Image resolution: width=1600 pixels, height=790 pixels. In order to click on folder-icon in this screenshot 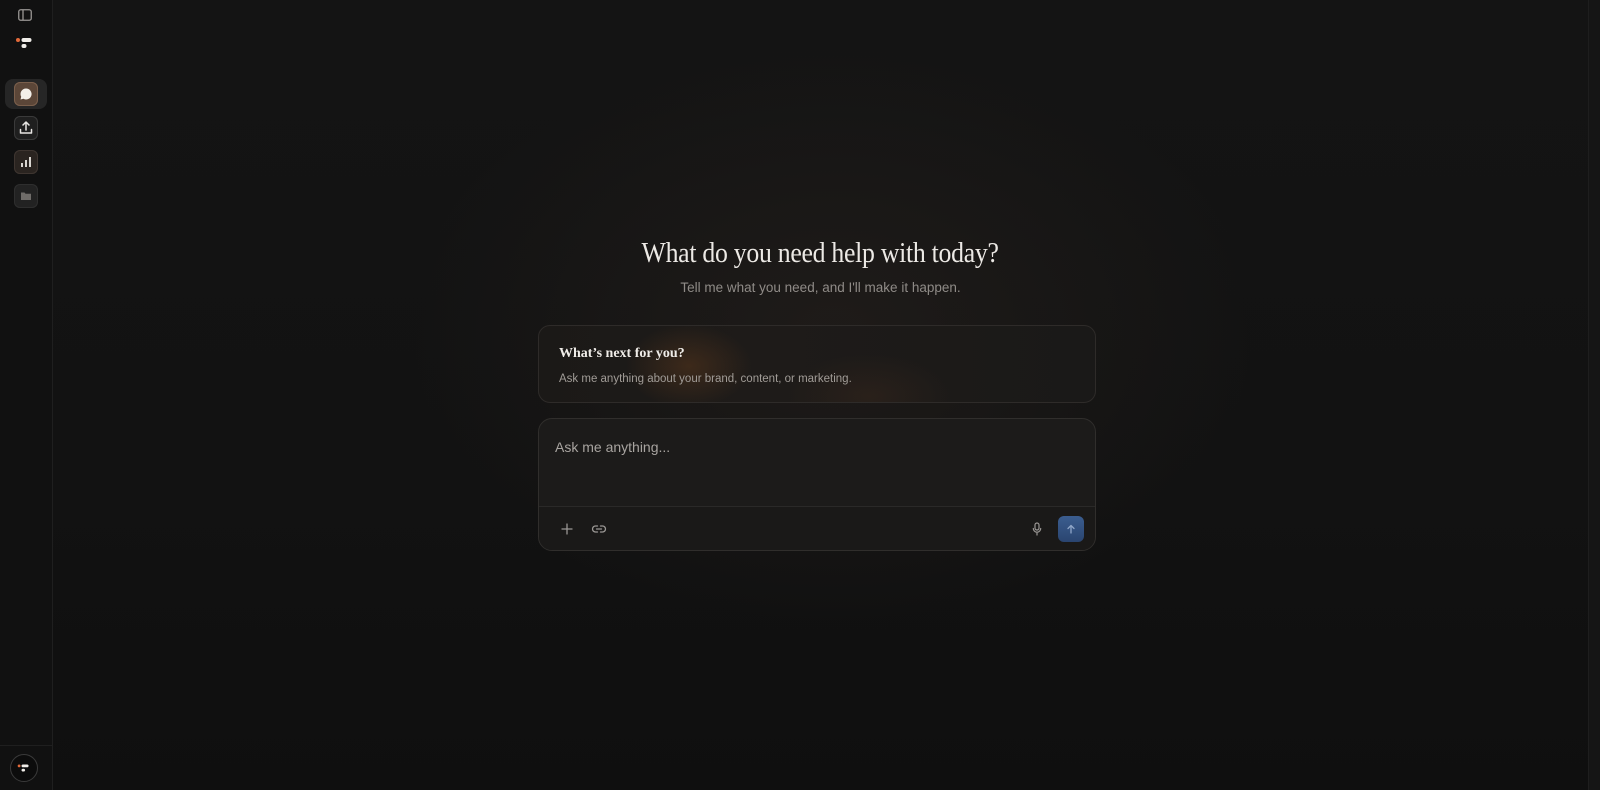, I will do `click(26, 196)`.